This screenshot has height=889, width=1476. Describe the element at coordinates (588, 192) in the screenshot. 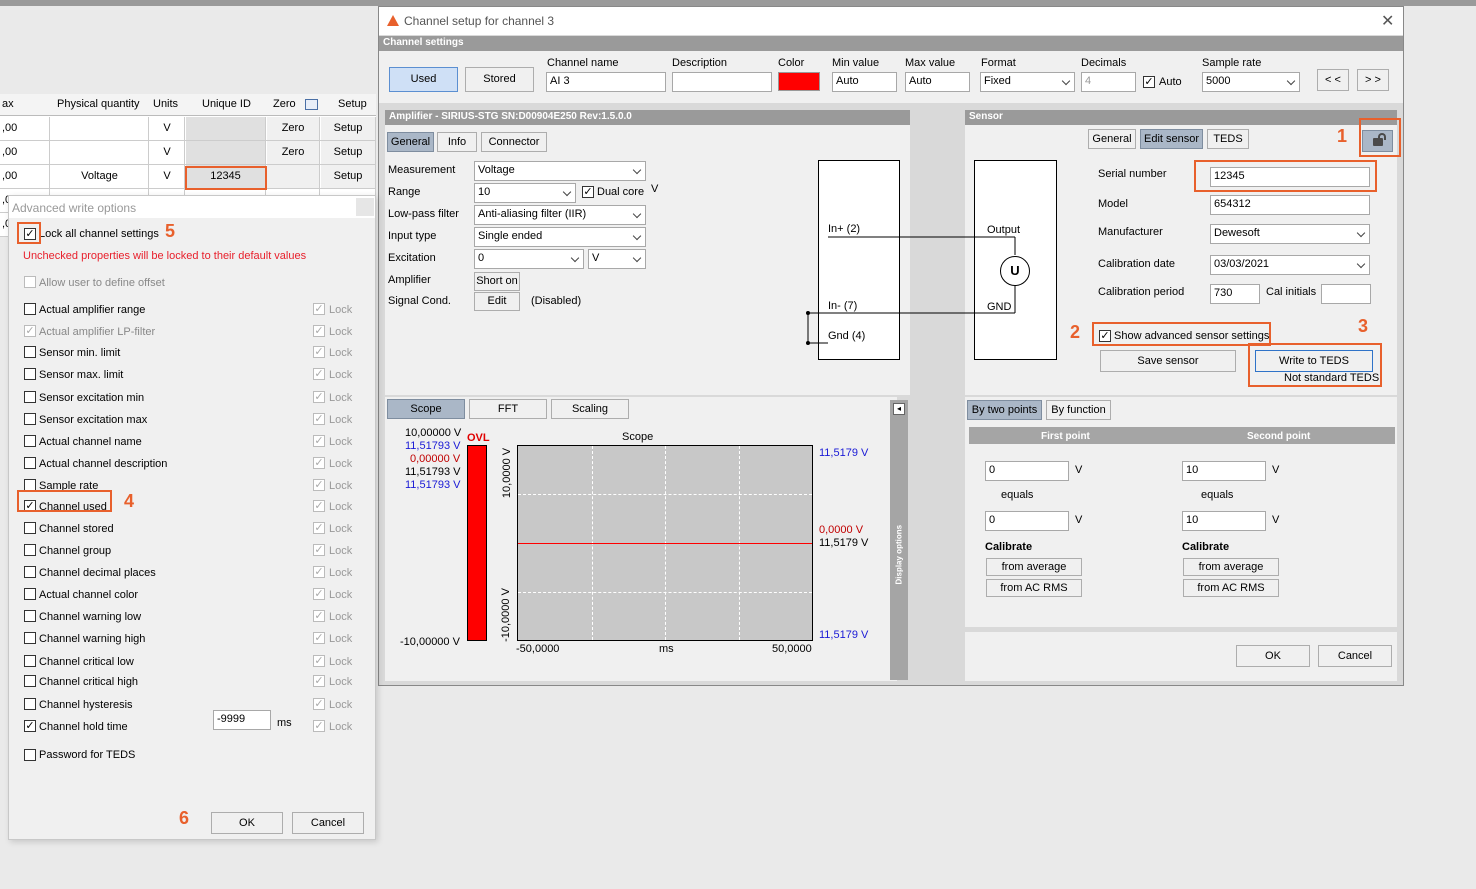

I see `dual-core-checkbox: ✓` at that location.